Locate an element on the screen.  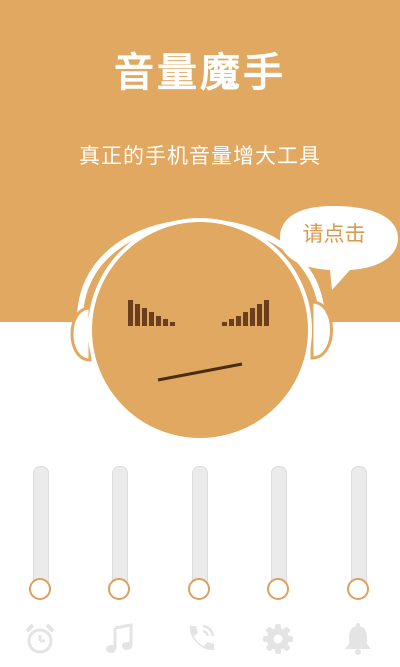
alarm-volume-slider is located at coordinates (40, 532).